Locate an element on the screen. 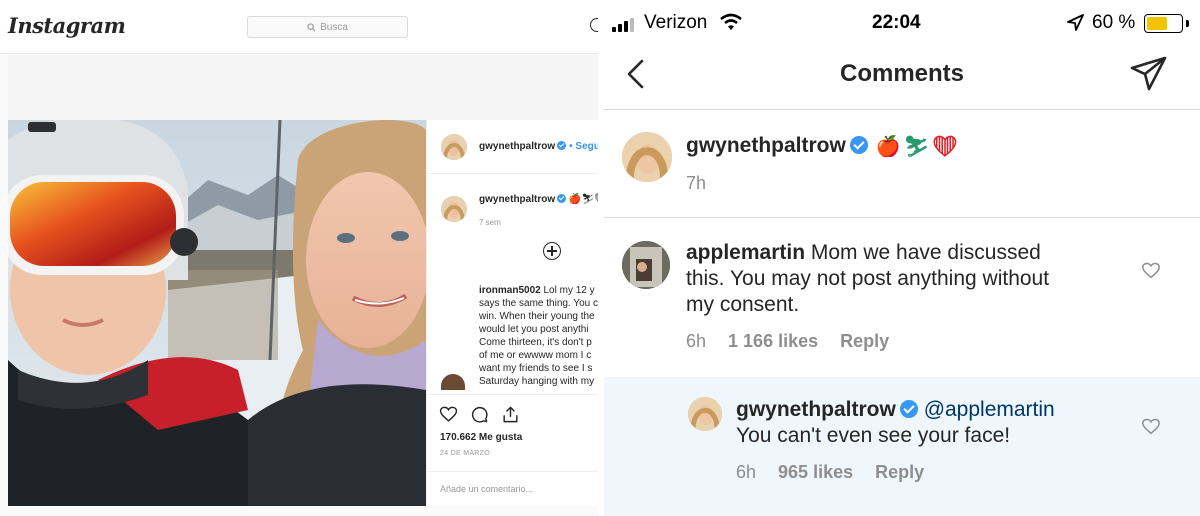 The image size is (1200, 516). search-input: Busca is located at coordinates (327, 27).